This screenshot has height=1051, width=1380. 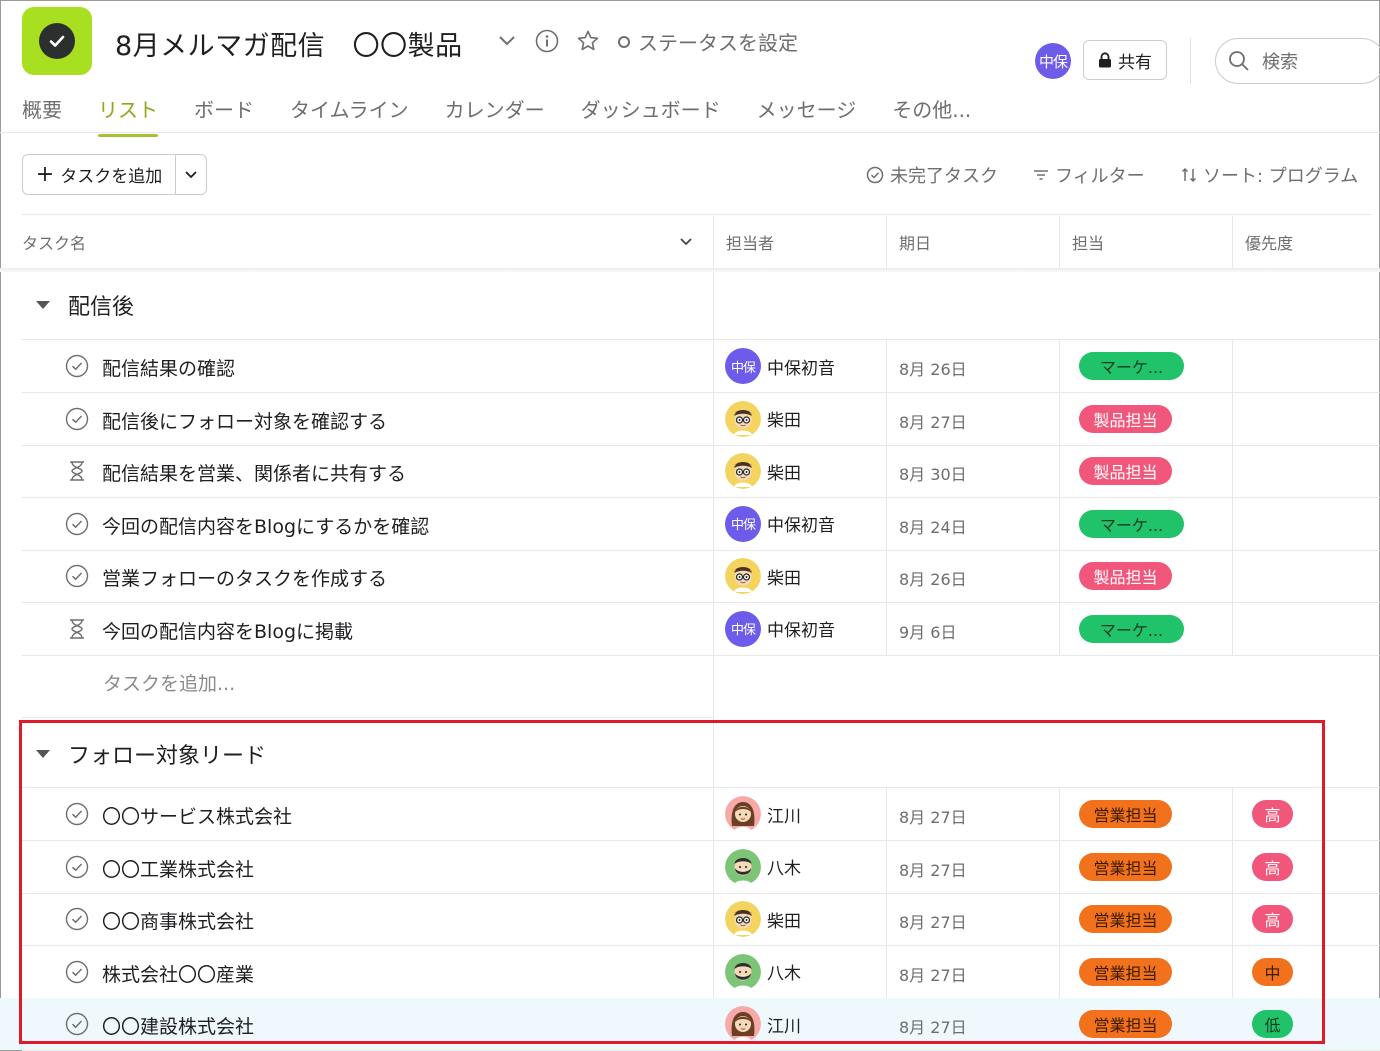 I want to click on task-name: 〇〇建設株式会社, so click(x=178, y=1025).